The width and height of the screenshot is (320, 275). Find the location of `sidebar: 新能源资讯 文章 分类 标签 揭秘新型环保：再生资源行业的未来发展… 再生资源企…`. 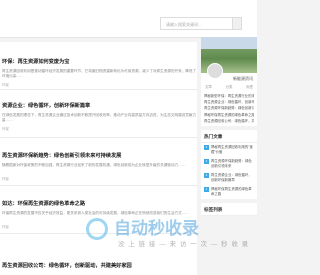

sidebar: 新能源资讯 文章 分类 标签 揭秘新型环保：再生资源行业的未来发展… 再生资源企… is located at coordinates (229, 128).